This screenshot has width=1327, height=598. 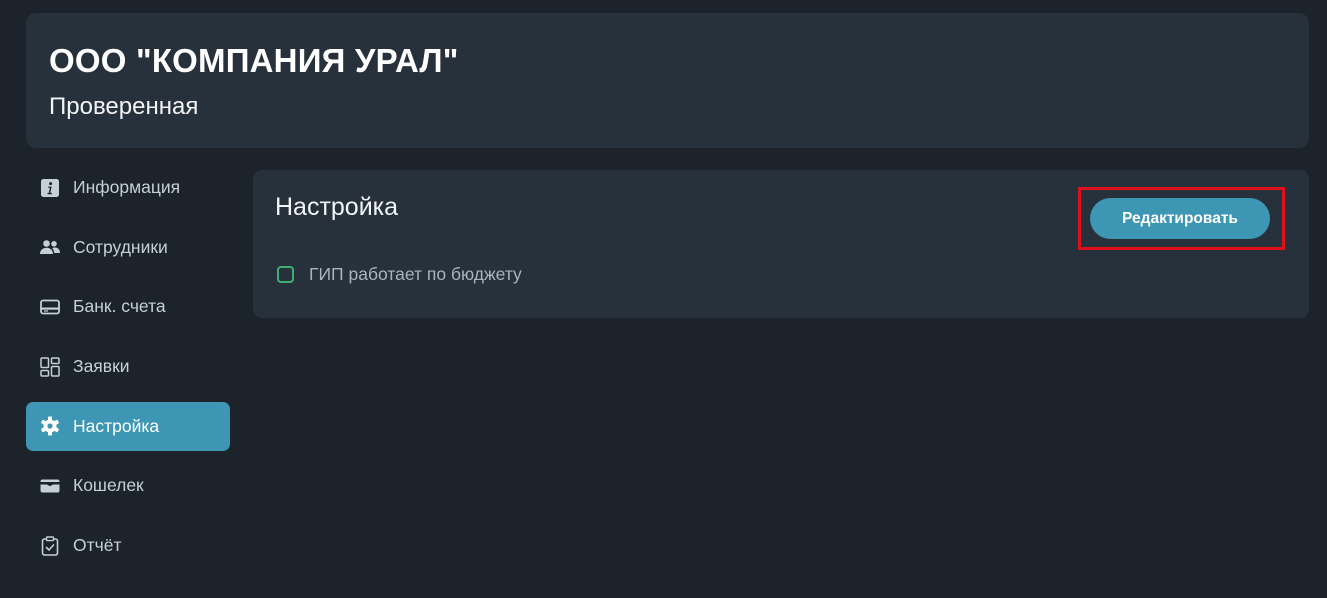 What do you see at coordinates (101, 366) in the screenshot?
I see `sidebar-item-label: Заявки` at bounding box center [101, 366].